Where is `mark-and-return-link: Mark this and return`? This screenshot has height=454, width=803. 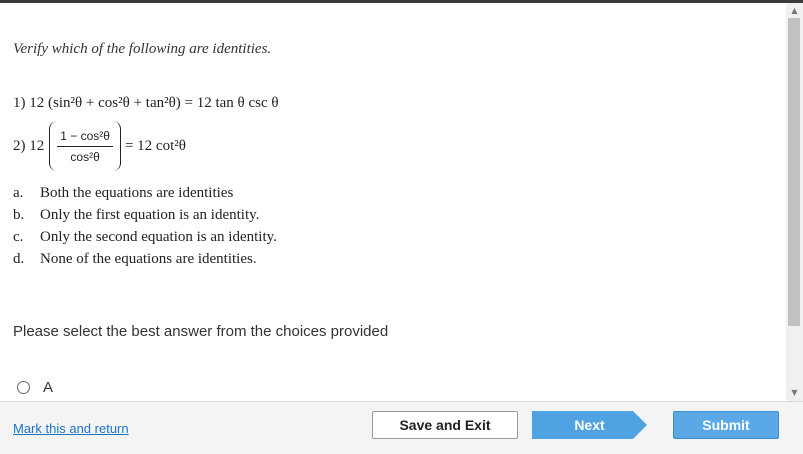 mark-and-return-link: Mark this and return is located at coordinates (71, 428).